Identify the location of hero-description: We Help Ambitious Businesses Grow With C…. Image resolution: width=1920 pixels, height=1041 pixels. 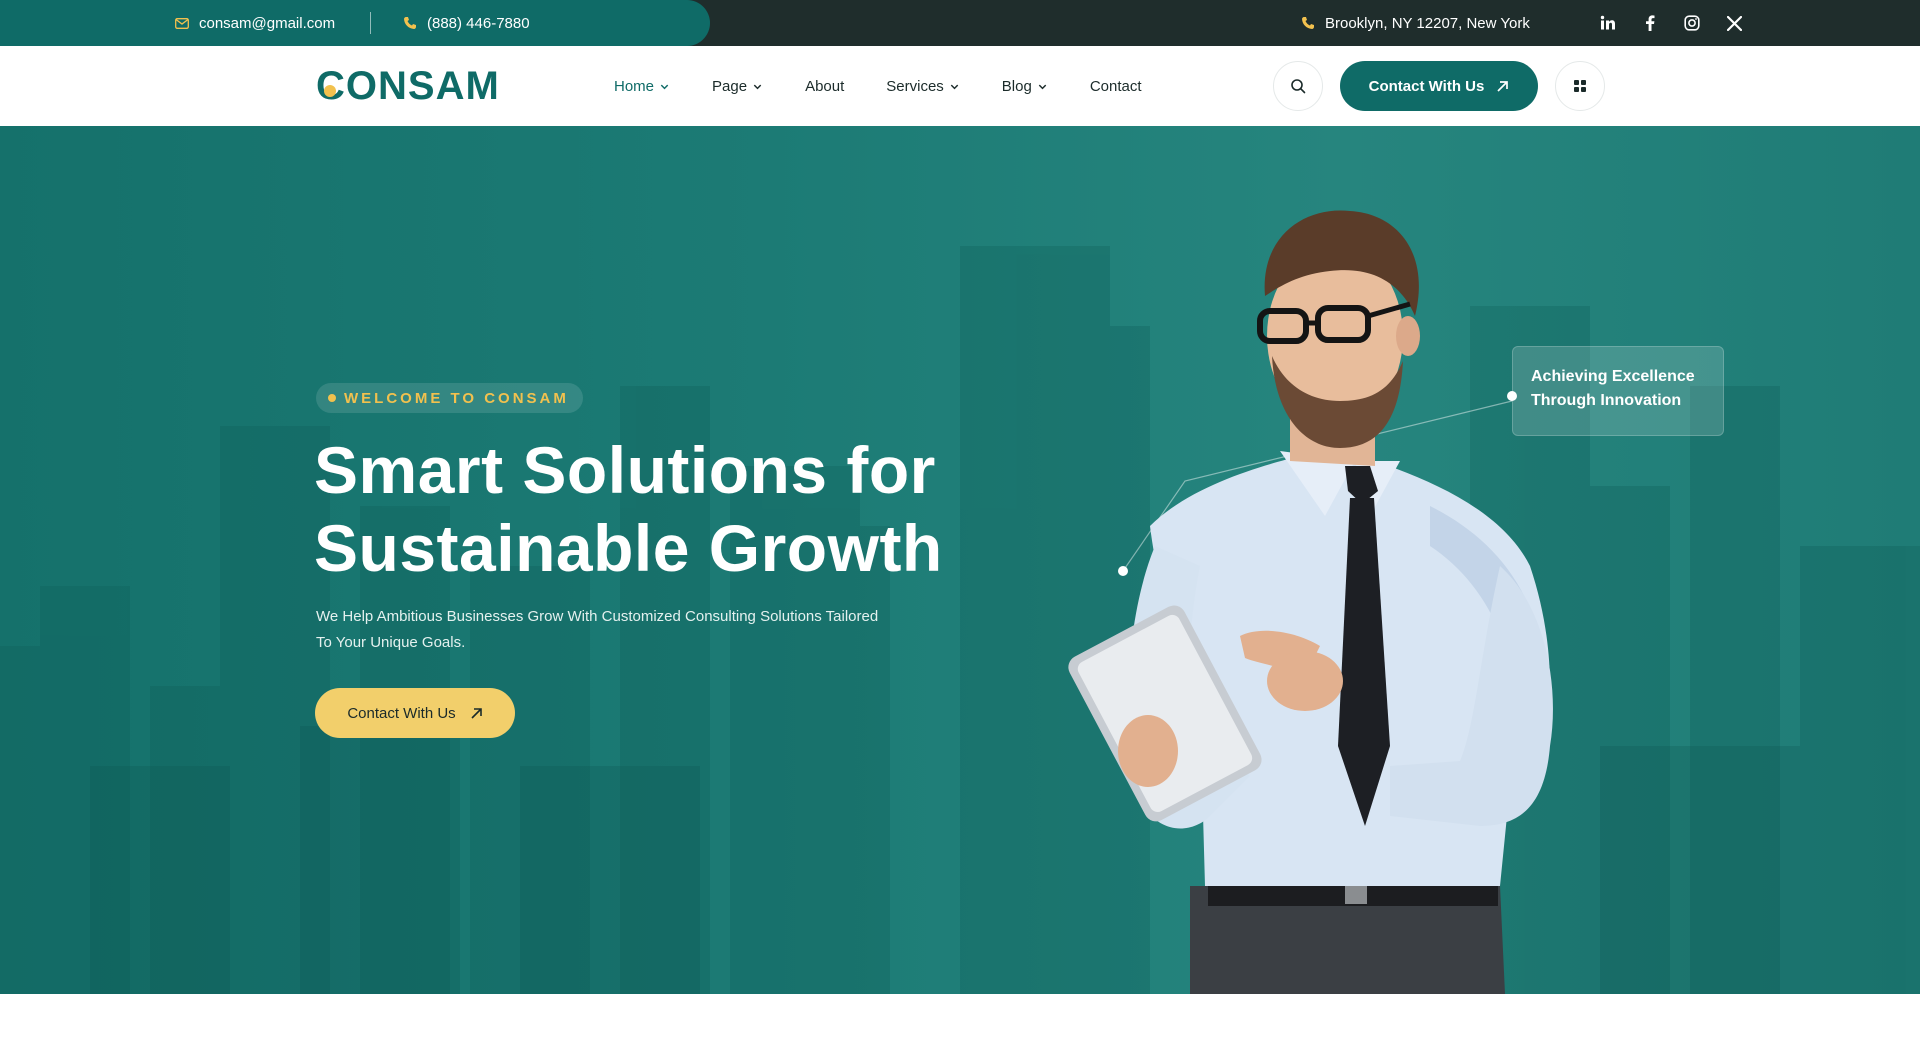
(636, 630).